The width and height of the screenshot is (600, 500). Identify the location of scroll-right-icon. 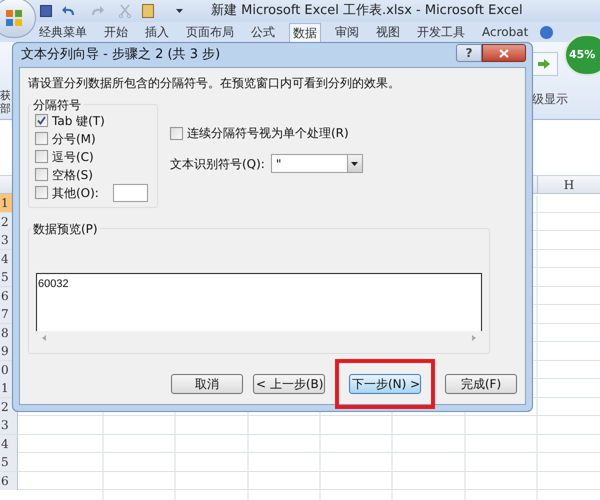
(474, 338).